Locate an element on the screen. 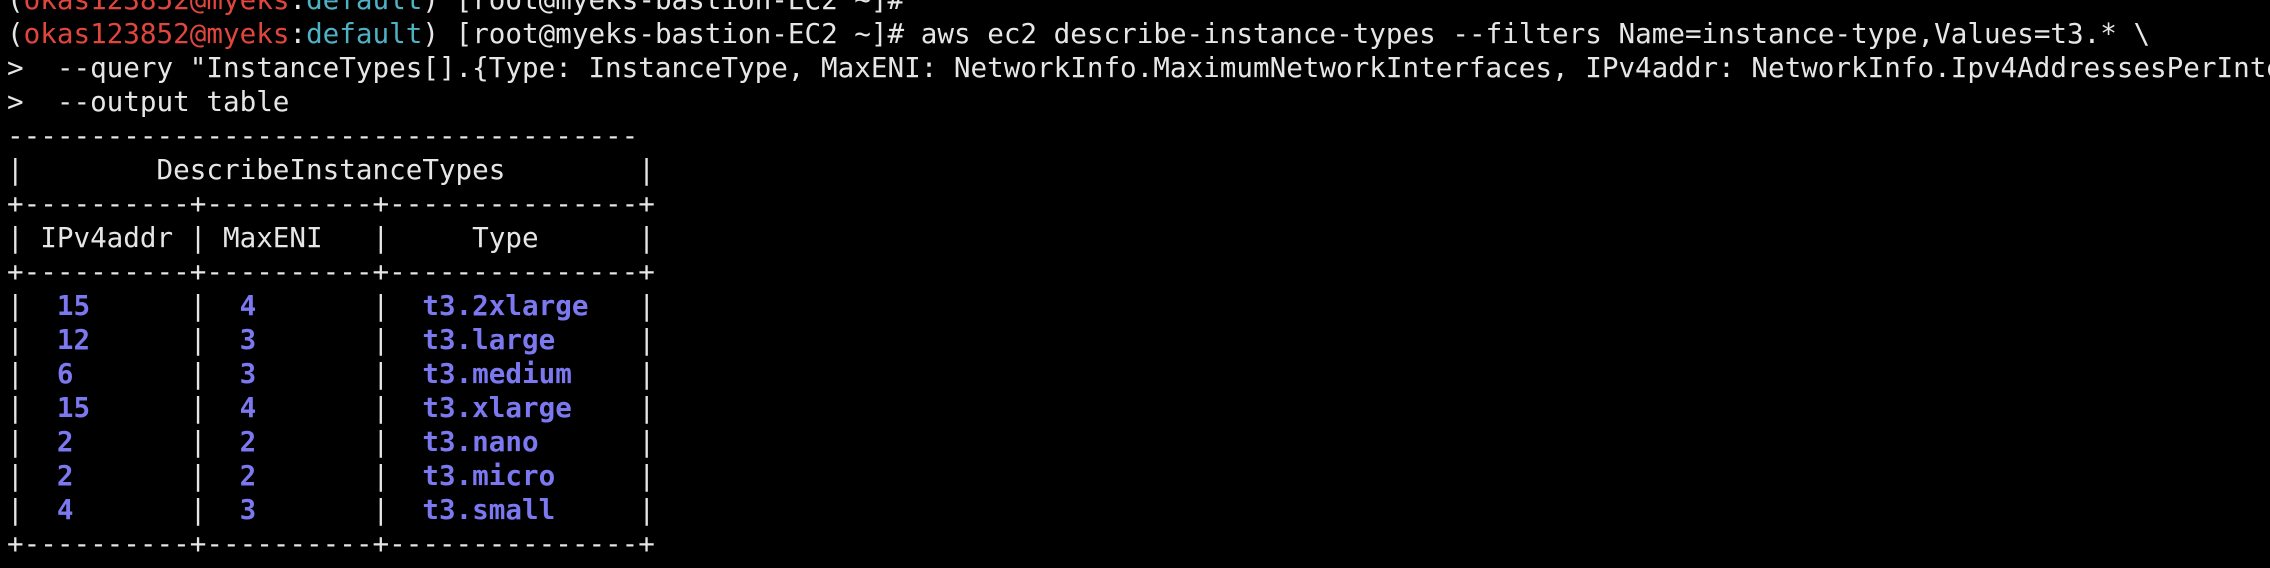 The image size is (2270, 568). table-row: | 6 | 3 | t3.medium | is located at coordinates (1138, 374).